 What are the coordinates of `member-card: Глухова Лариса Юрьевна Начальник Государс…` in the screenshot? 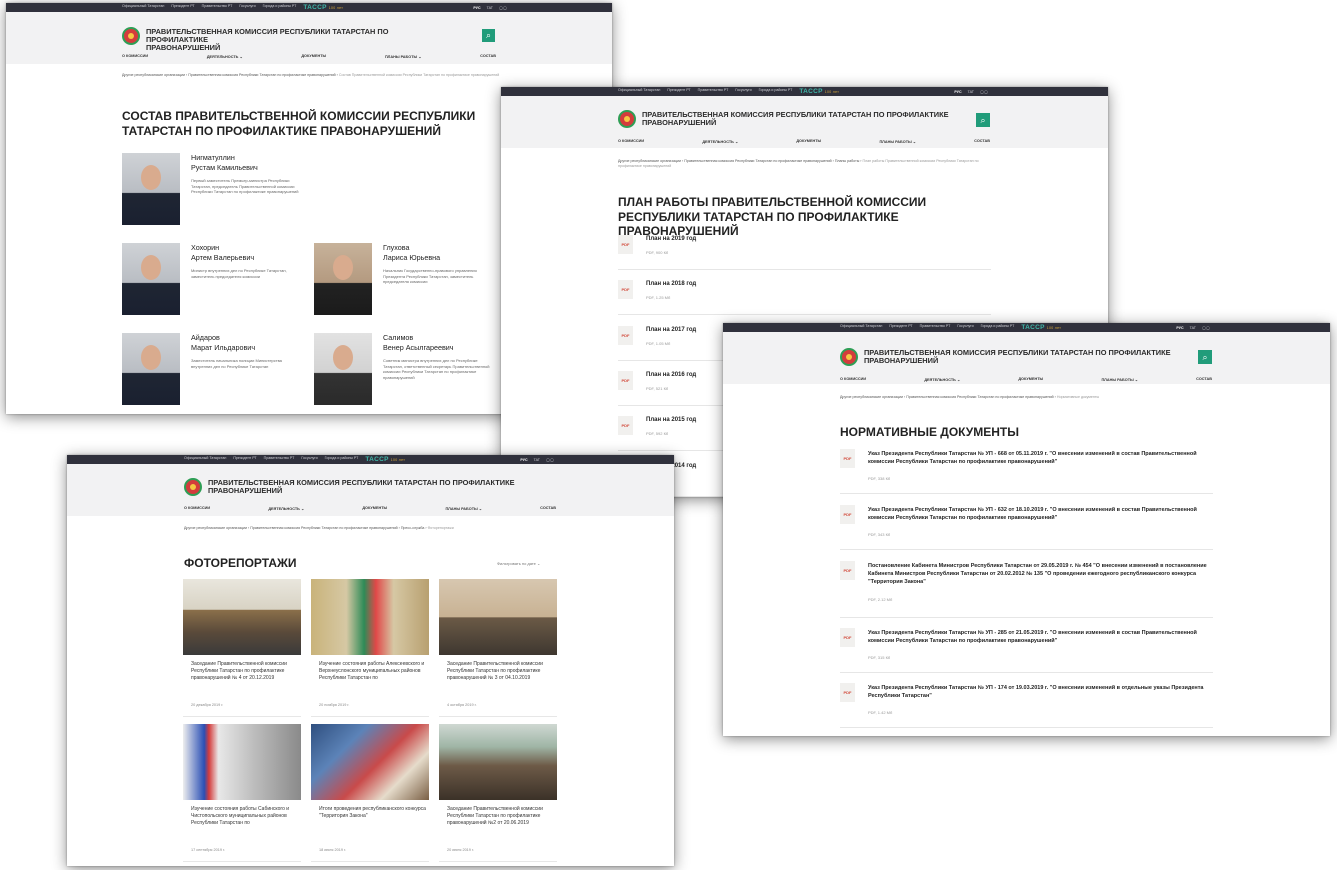 It's located at (404, 281).